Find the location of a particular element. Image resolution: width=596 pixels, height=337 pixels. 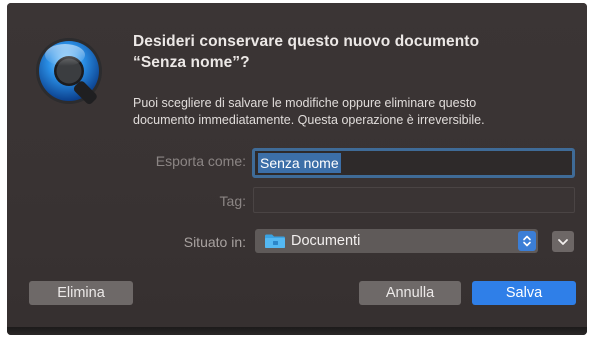

dialog-title-line2: “Senza nome”? is located at coordinates (191, 62).